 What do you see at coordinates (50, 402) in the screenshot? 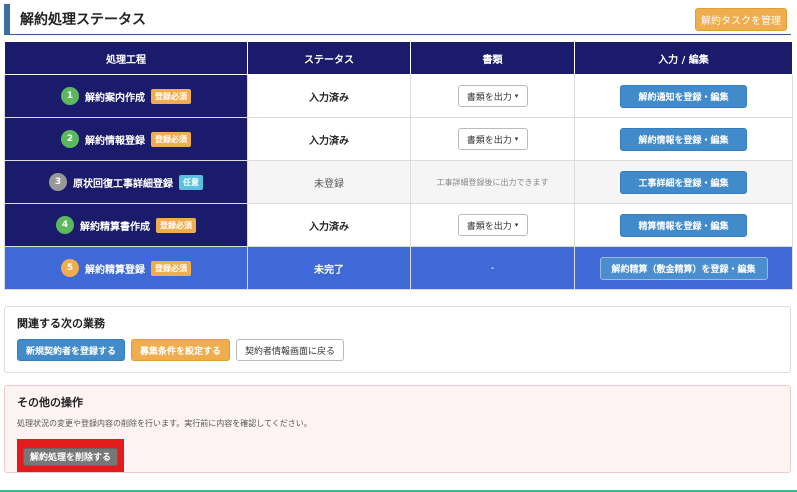
I see `other-operations-title: その他の操作` at bounding box center [50, 402].